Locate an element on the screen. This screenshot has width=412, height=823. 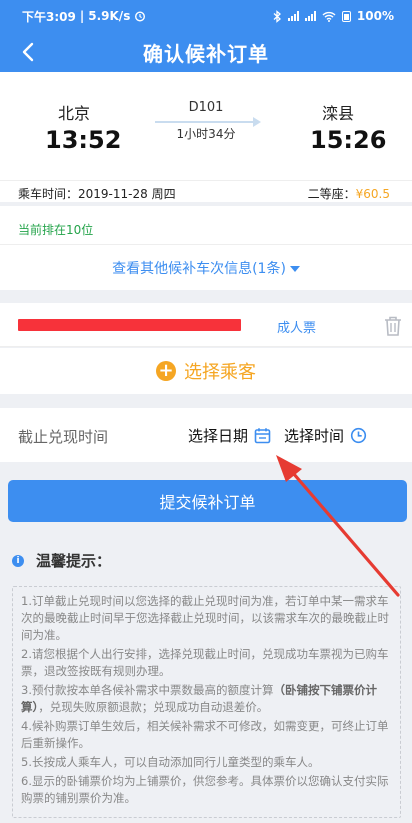
tips-header: i 温馨提示： is located at coordinates (61, 560).